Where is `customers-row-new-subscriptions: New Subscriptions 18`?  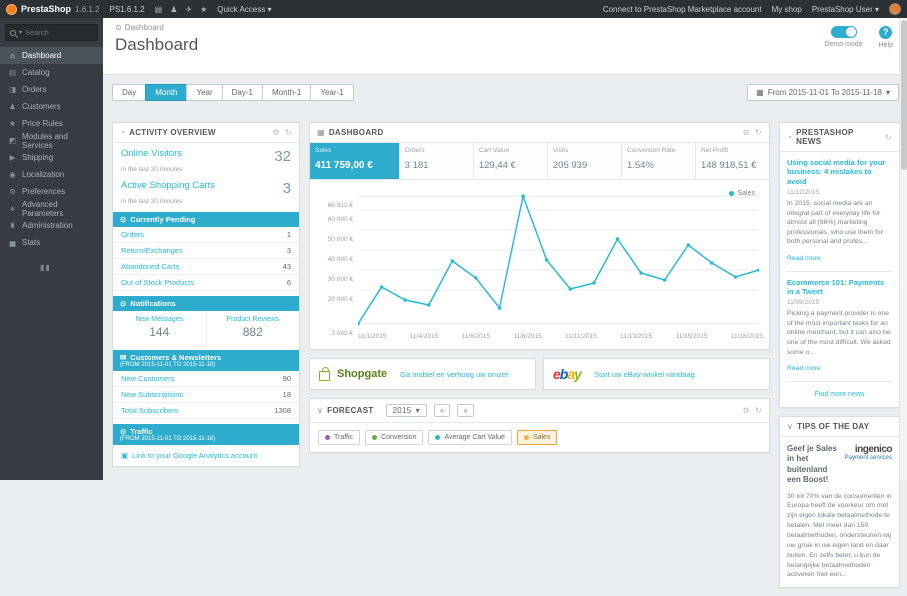 customers-row-new-subscriptions: New Subscriptions 18 is located at coordinates (206, 395).